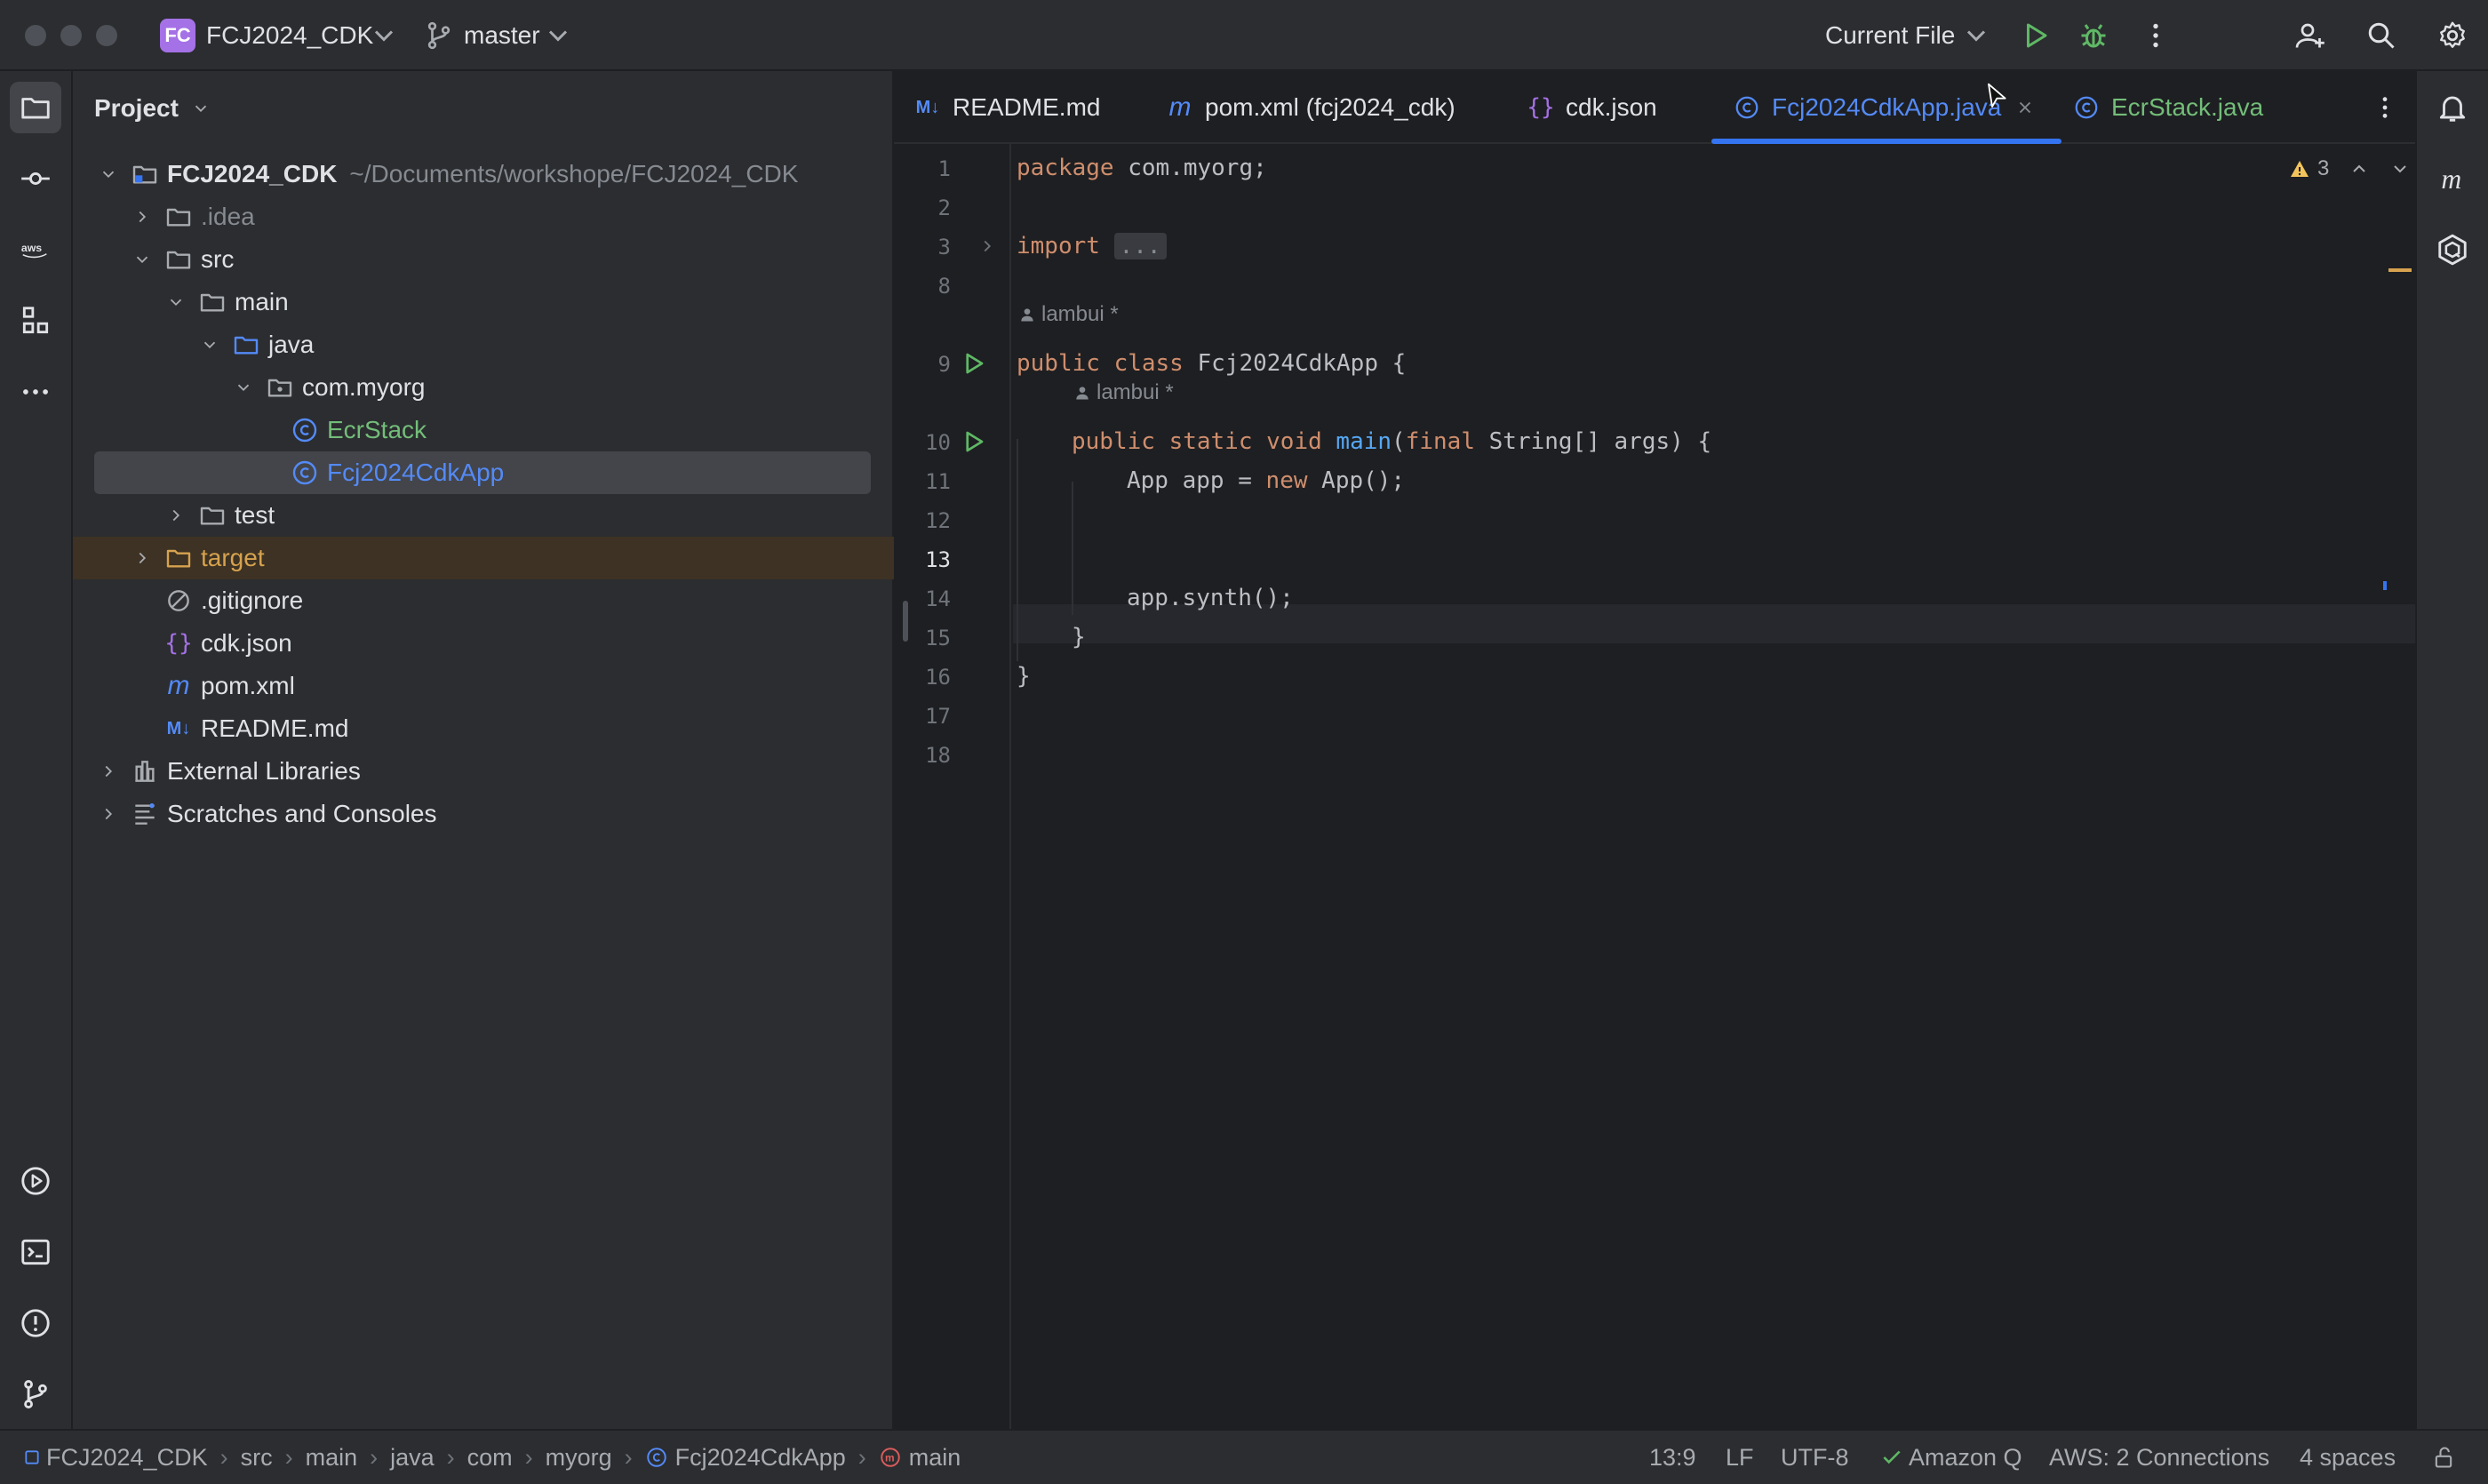 Image resolution: width=2488 pixels, height=1484 pixels. Describe the element at coordinates (35, 250) in the screenshot. I see `aws-toolkit-button: aws` at that location.